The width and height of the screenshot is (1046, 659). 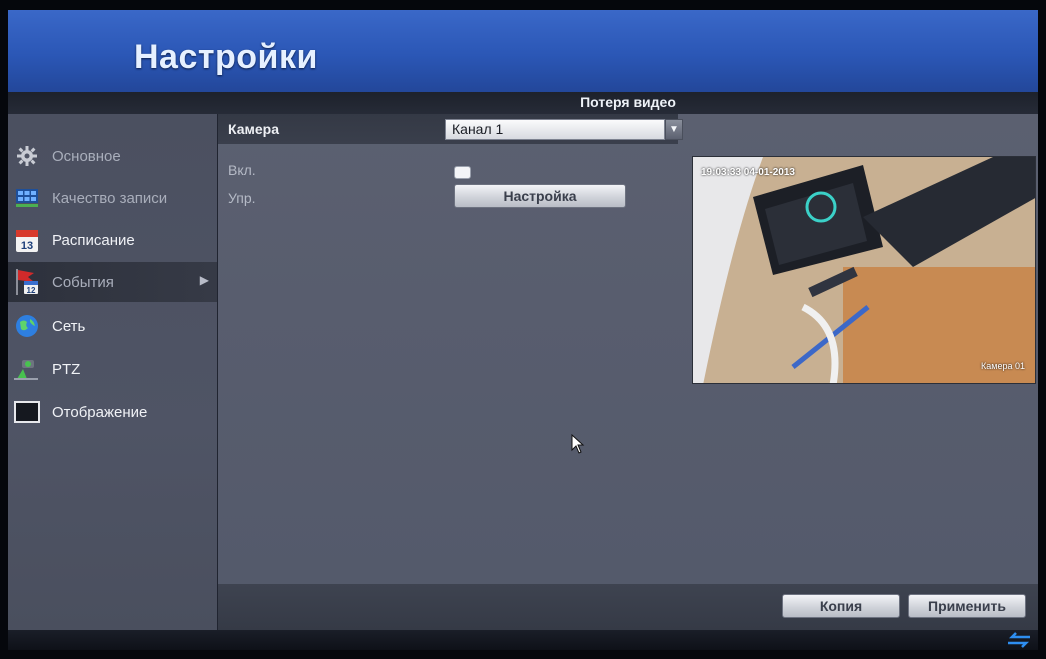 What do you see at coordinates (66, 369) in the screenshot?
I see `sidebar-item-label: PTZ` at bounding box center [66, 369].